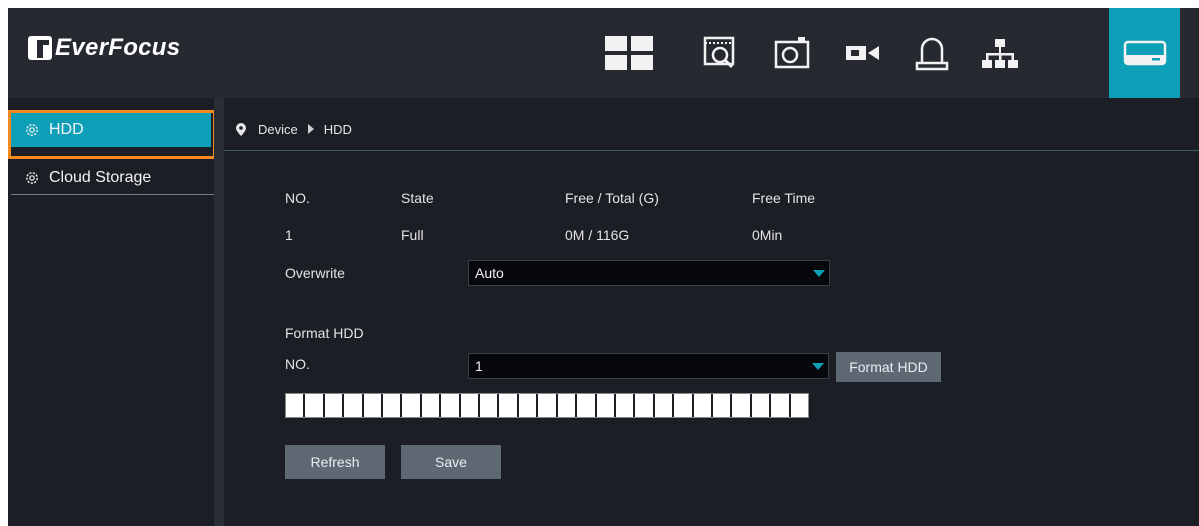  I want to click on nav-playback, so click(720, 53).